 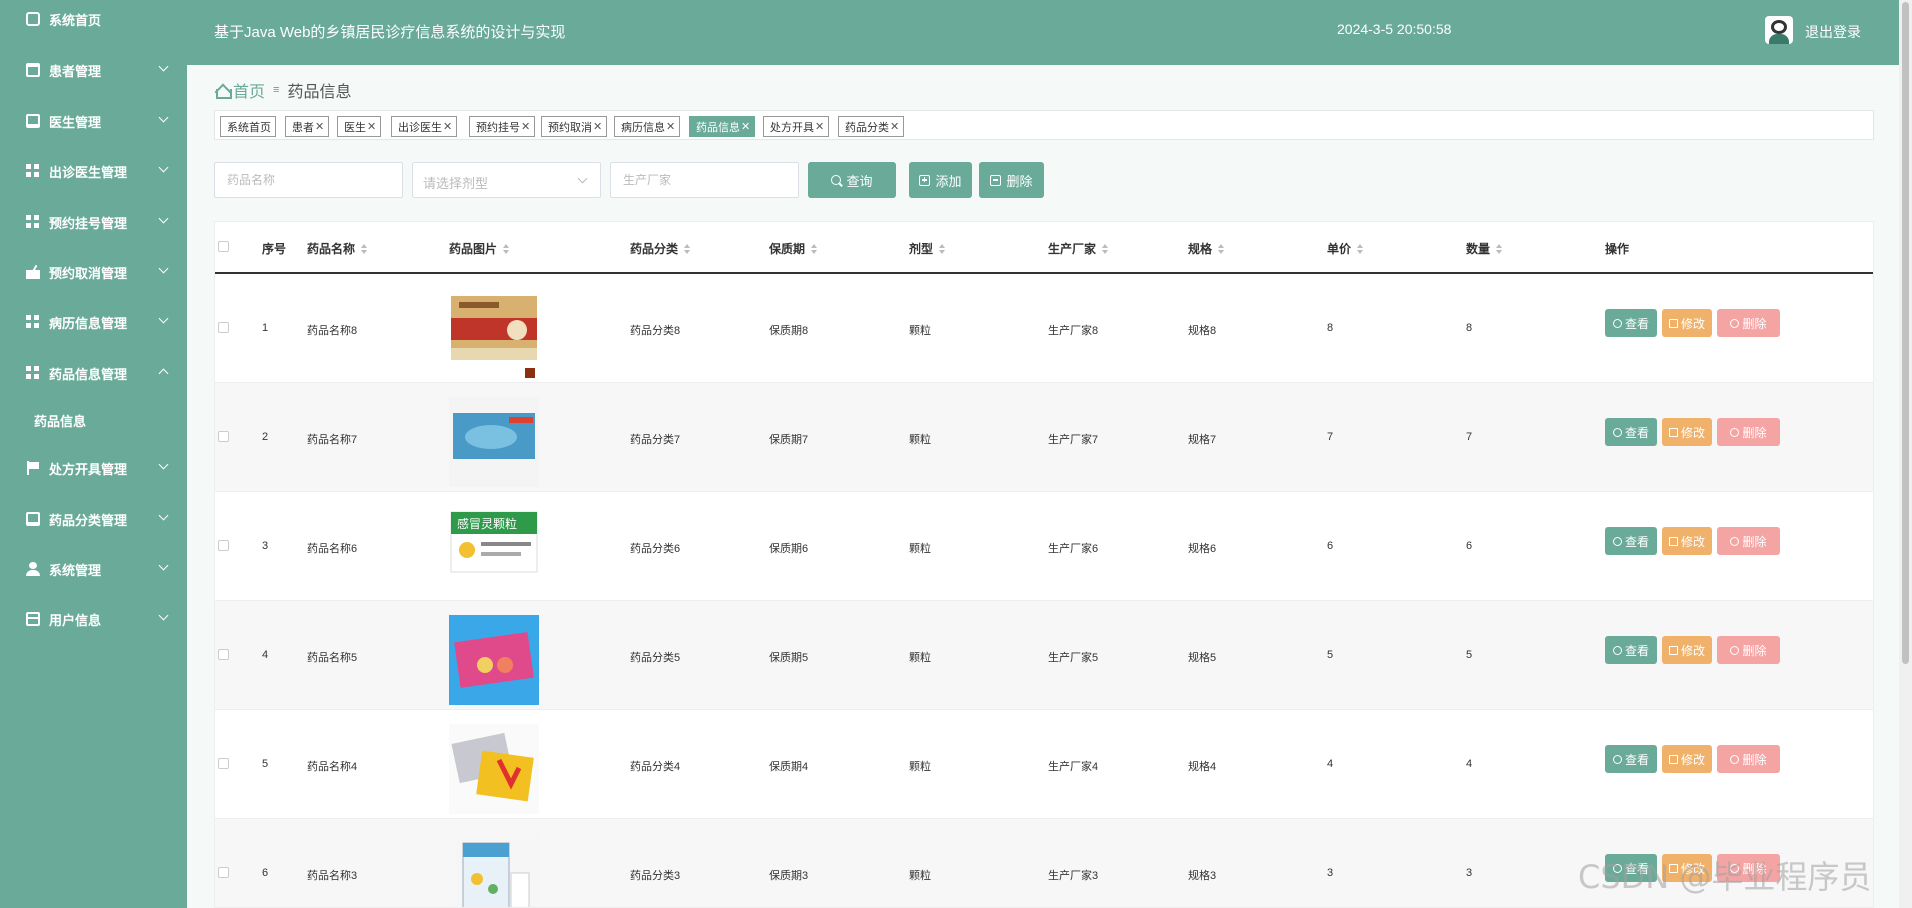 I want to click on tab-patient: 患者 ✕, so click(x=307, y=126).